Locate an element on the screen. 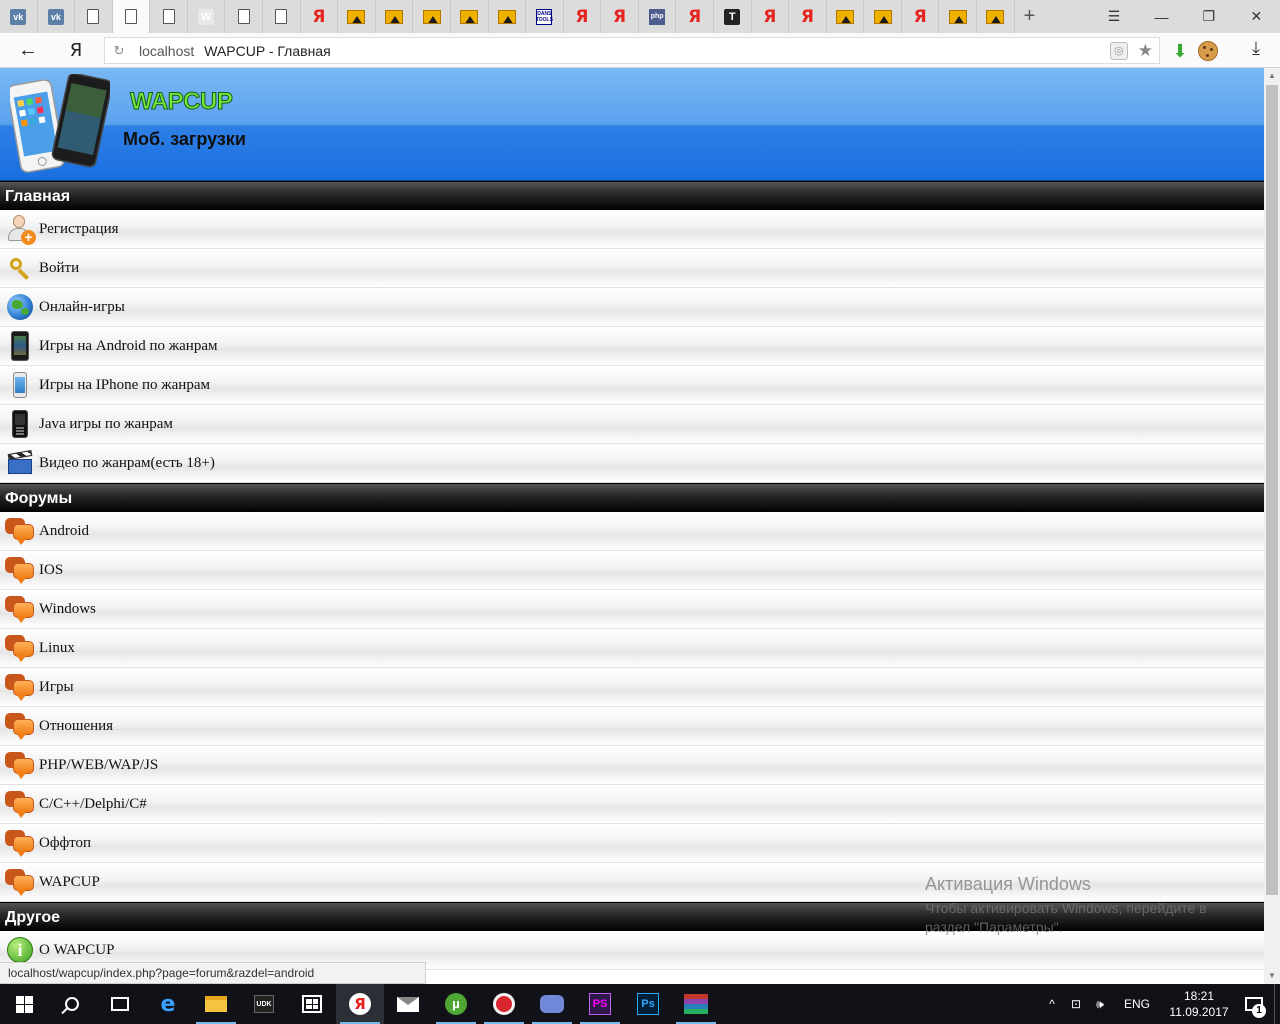  menu-item-label: Windows is located at coordinates (67, 609).